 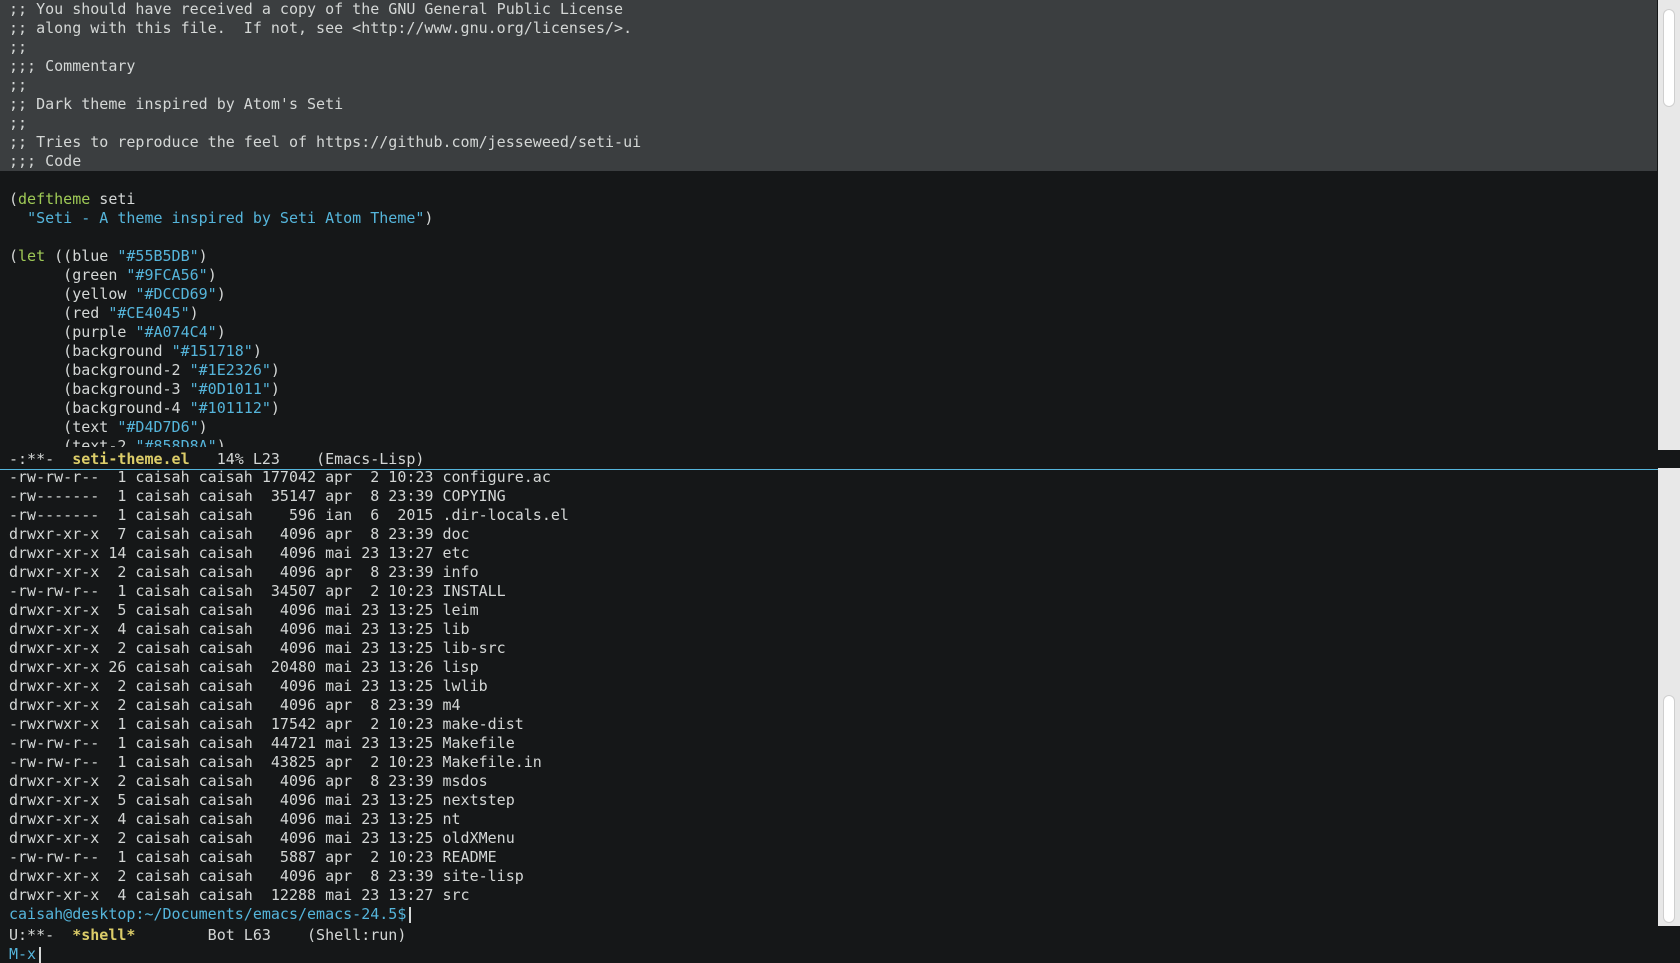 What do you see at coordinates (356, 935) in the screenshot?
I see `major-mode: (Shell:run)` at bounding box center [356, 935].